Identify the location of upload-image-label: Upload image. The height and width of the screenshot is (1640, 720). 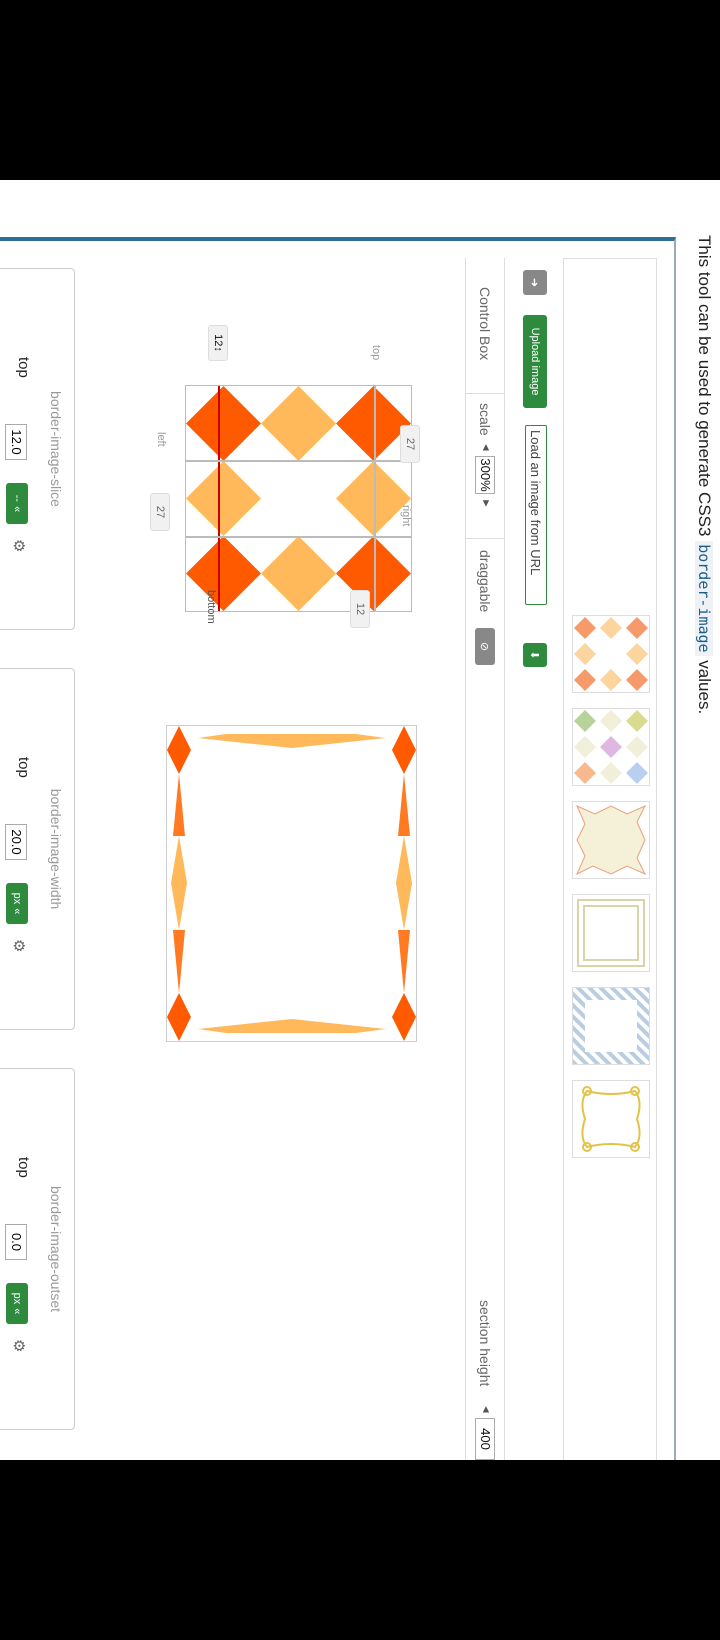
(535, 361).